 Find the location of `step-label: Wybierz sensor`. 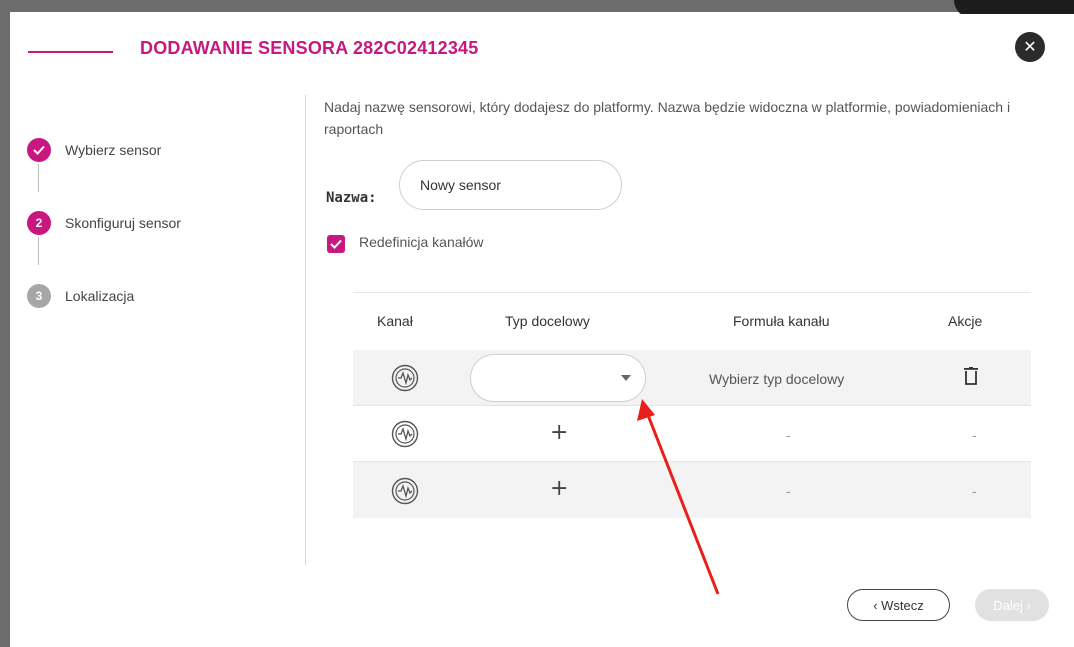

step-label: Wybierz sensor is located at coordinates (113, 150).